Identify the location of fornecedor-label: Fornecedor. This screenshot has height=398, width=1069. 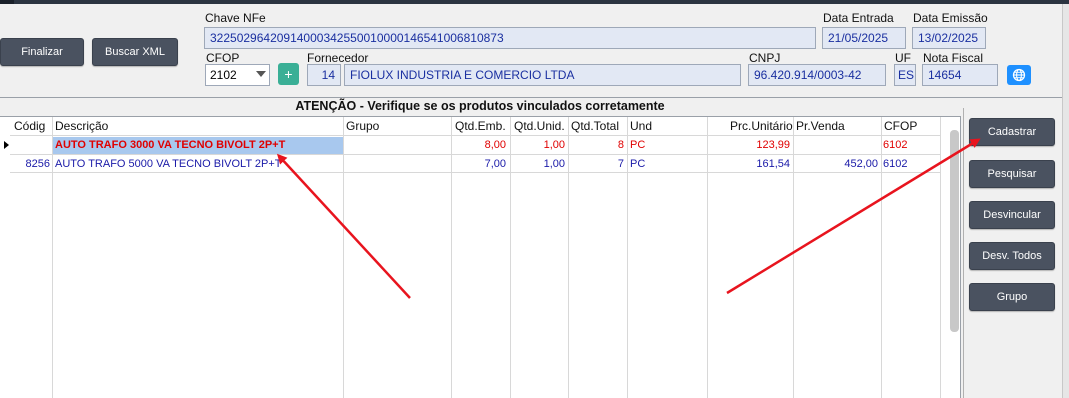
(338, 58).